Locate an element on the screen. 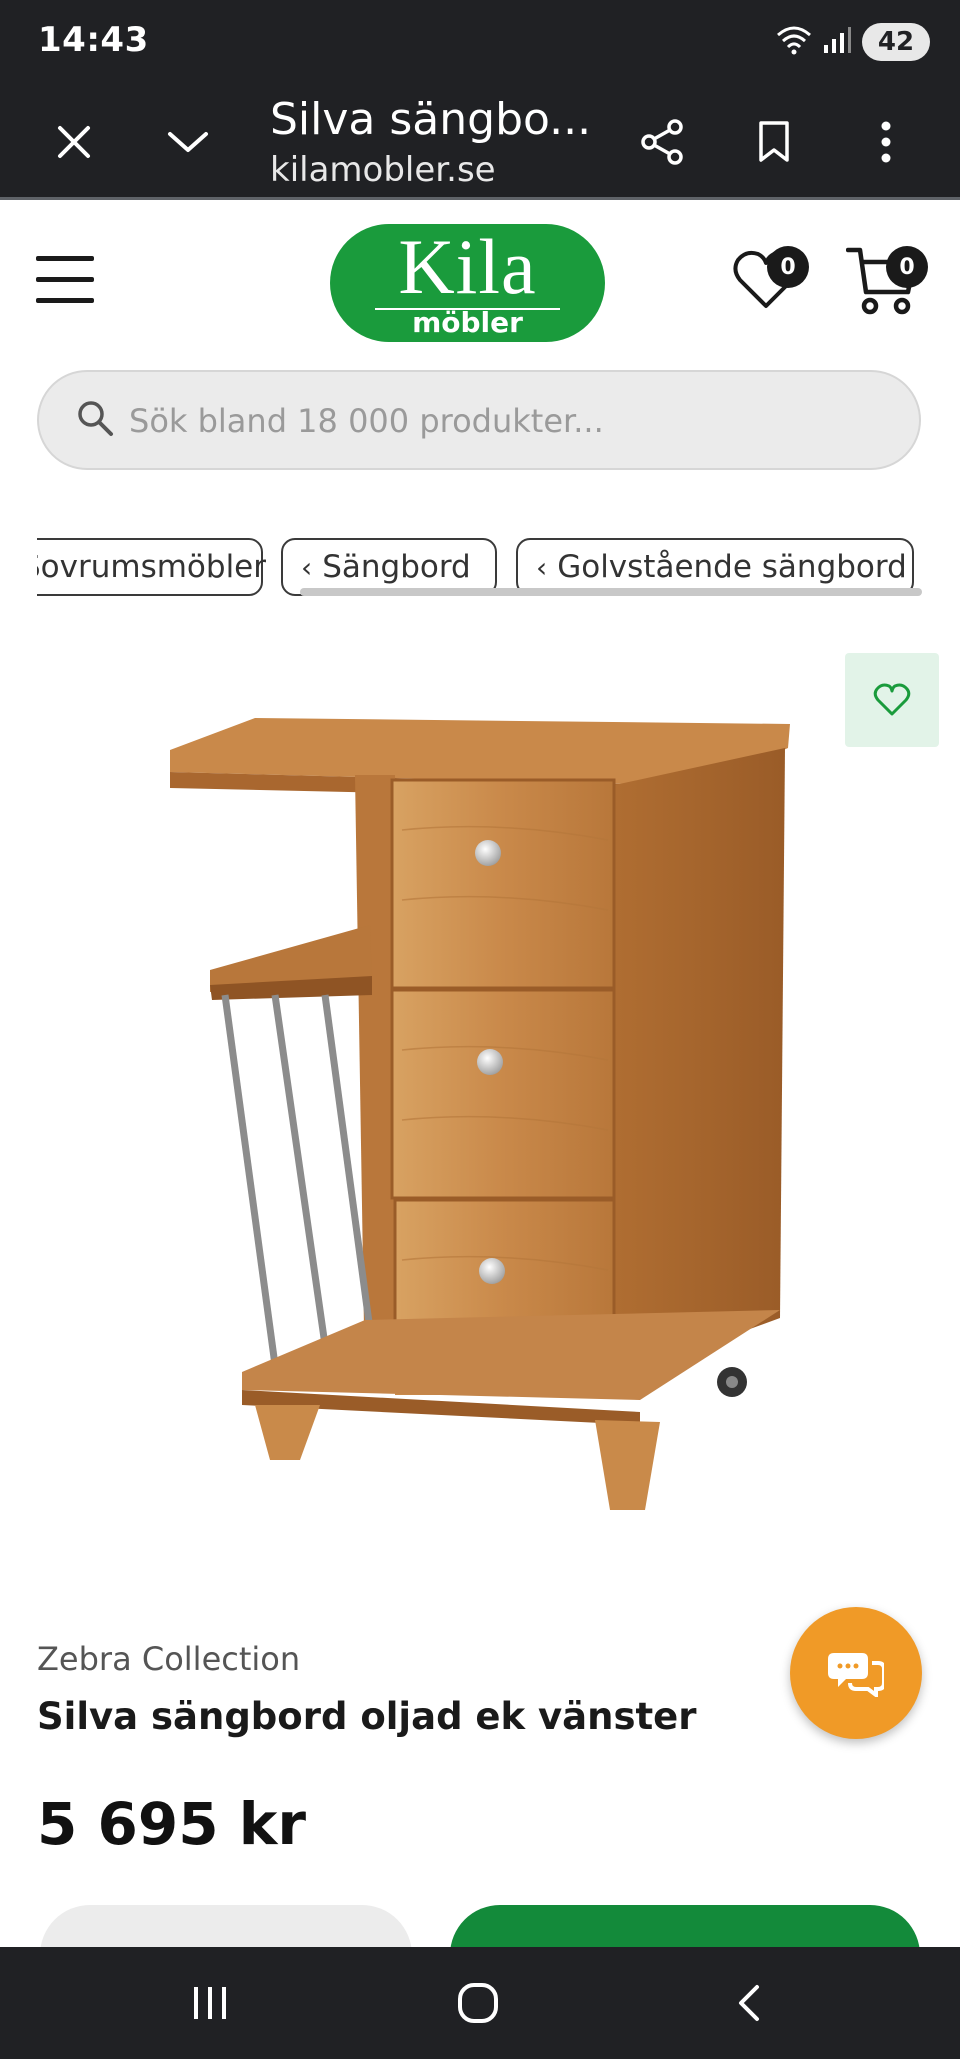 This screenshot has width=960, height=2059. close-icon is located at coordinates (74, 142).